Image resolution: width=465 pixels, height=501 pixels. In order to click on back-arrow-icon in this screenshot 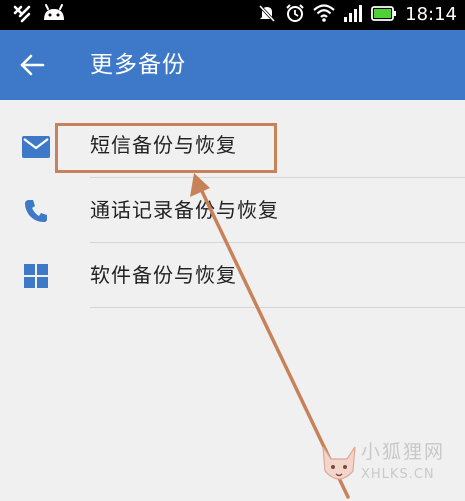, I will do `click(32, 65)`.